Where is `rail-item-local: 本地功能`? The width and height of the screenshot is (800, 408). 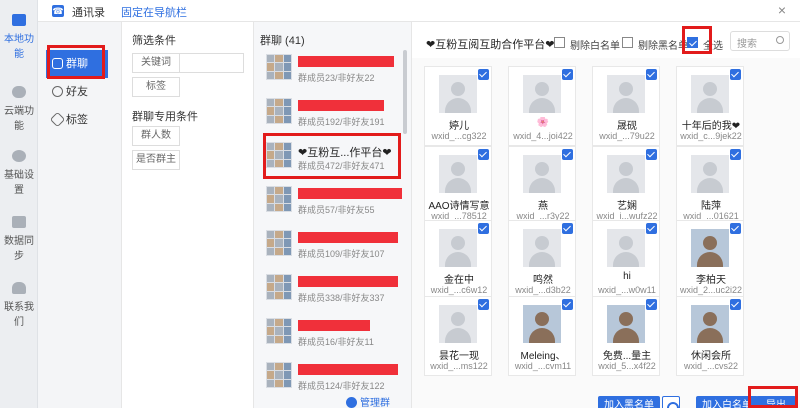
rail-item-local: 本地功能 is located at coordinates (19, 37).